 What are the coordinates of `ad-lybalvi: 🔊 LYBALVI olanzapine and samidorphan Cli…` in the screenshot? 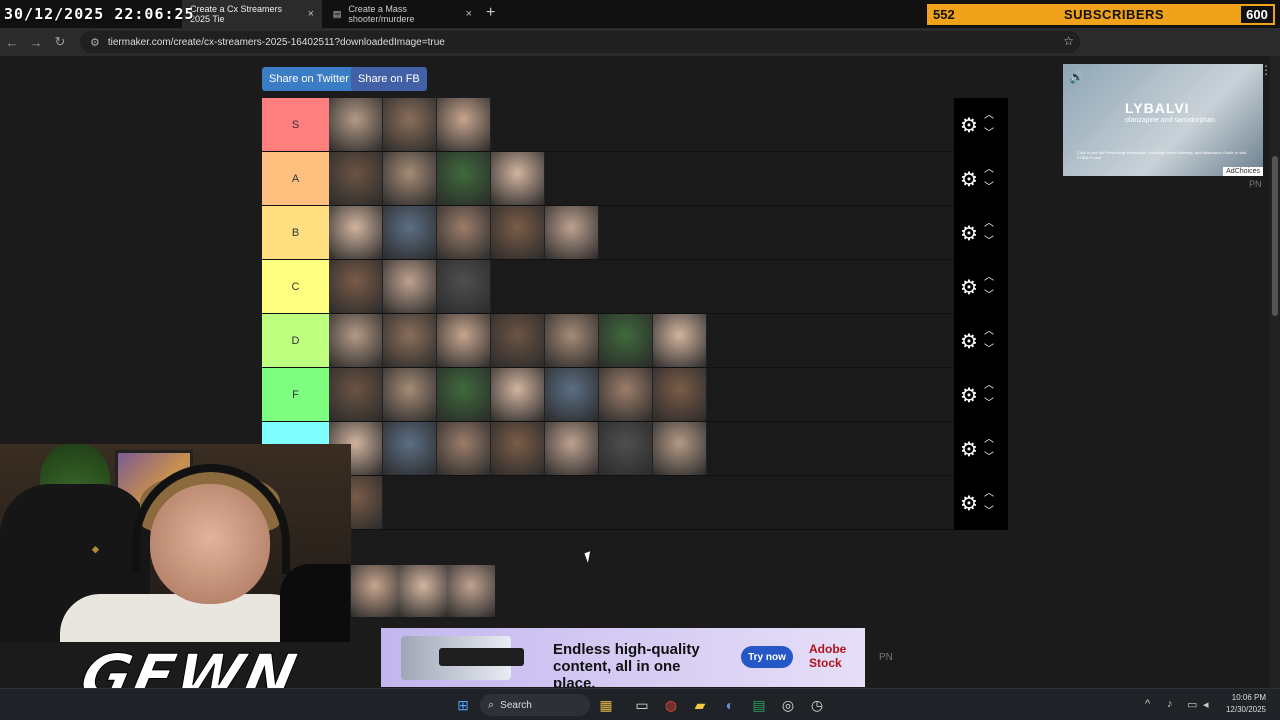 It's located at (1163, 120).